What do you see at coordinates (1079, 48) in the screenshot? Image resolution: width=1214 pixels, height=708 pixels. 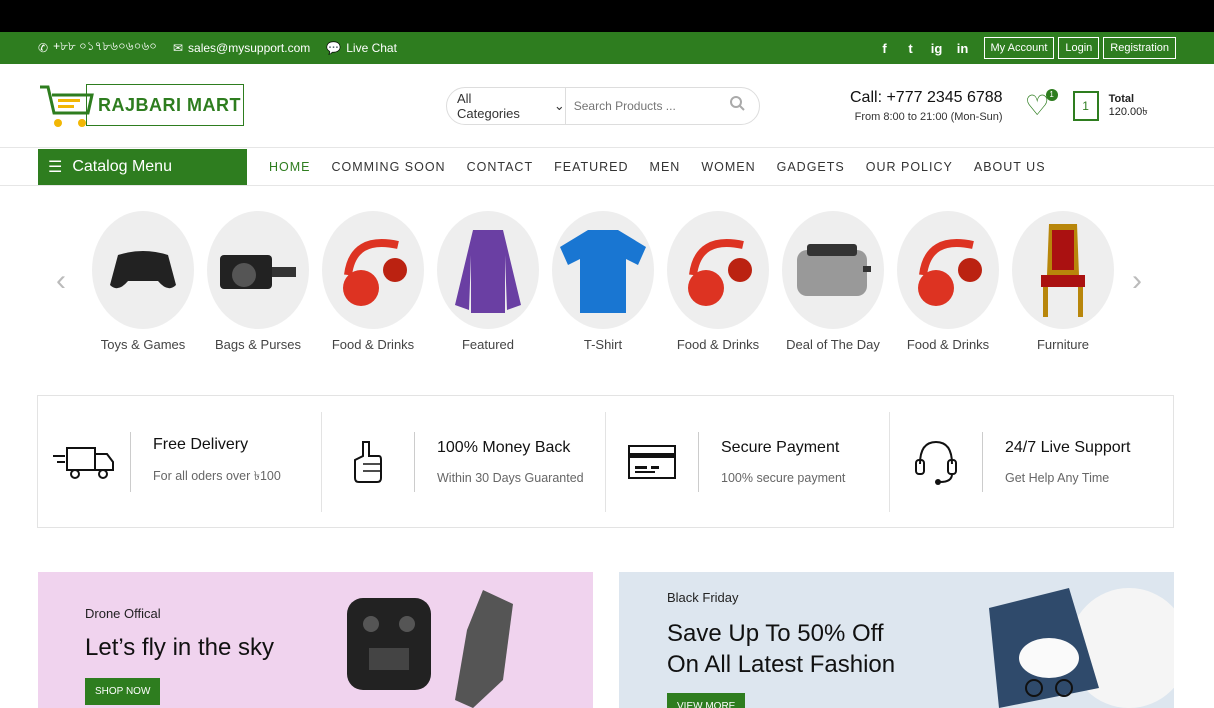 I see `login-button: Login` at bounding box center [1079, 48].